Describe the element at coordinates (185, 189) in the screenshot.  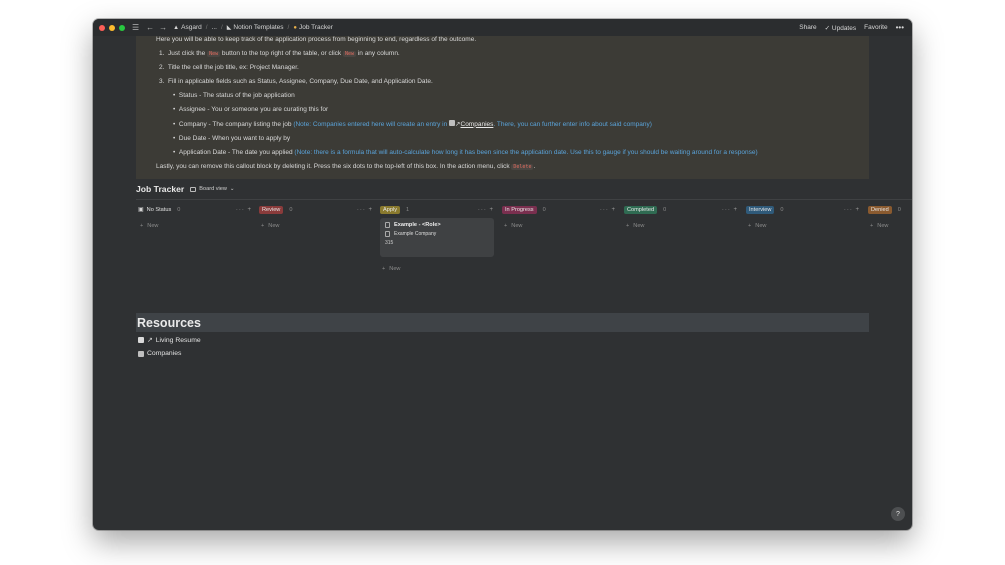
I see `job-tracker-header: Job Tracker Board view ⌄` at that location.